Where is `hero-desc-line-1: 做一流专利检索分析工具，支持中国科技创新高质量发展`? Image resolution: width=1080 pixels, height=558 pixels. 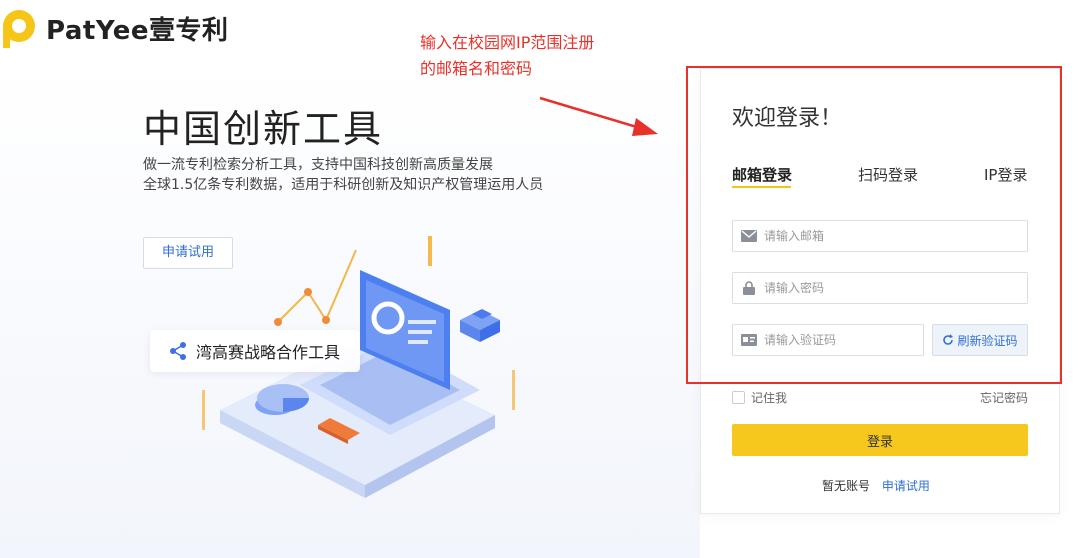 hero-desc-line-1: 做一流专利检索分析工具，支持中国科技创新高质量发展 is located at coordinates (318, 165).